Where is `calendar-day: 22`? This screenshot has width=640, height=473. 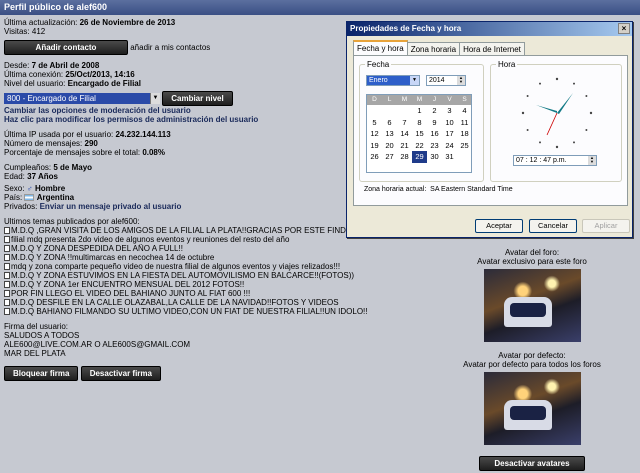
calendar-day: 22 is located at coordinates (419, 146).